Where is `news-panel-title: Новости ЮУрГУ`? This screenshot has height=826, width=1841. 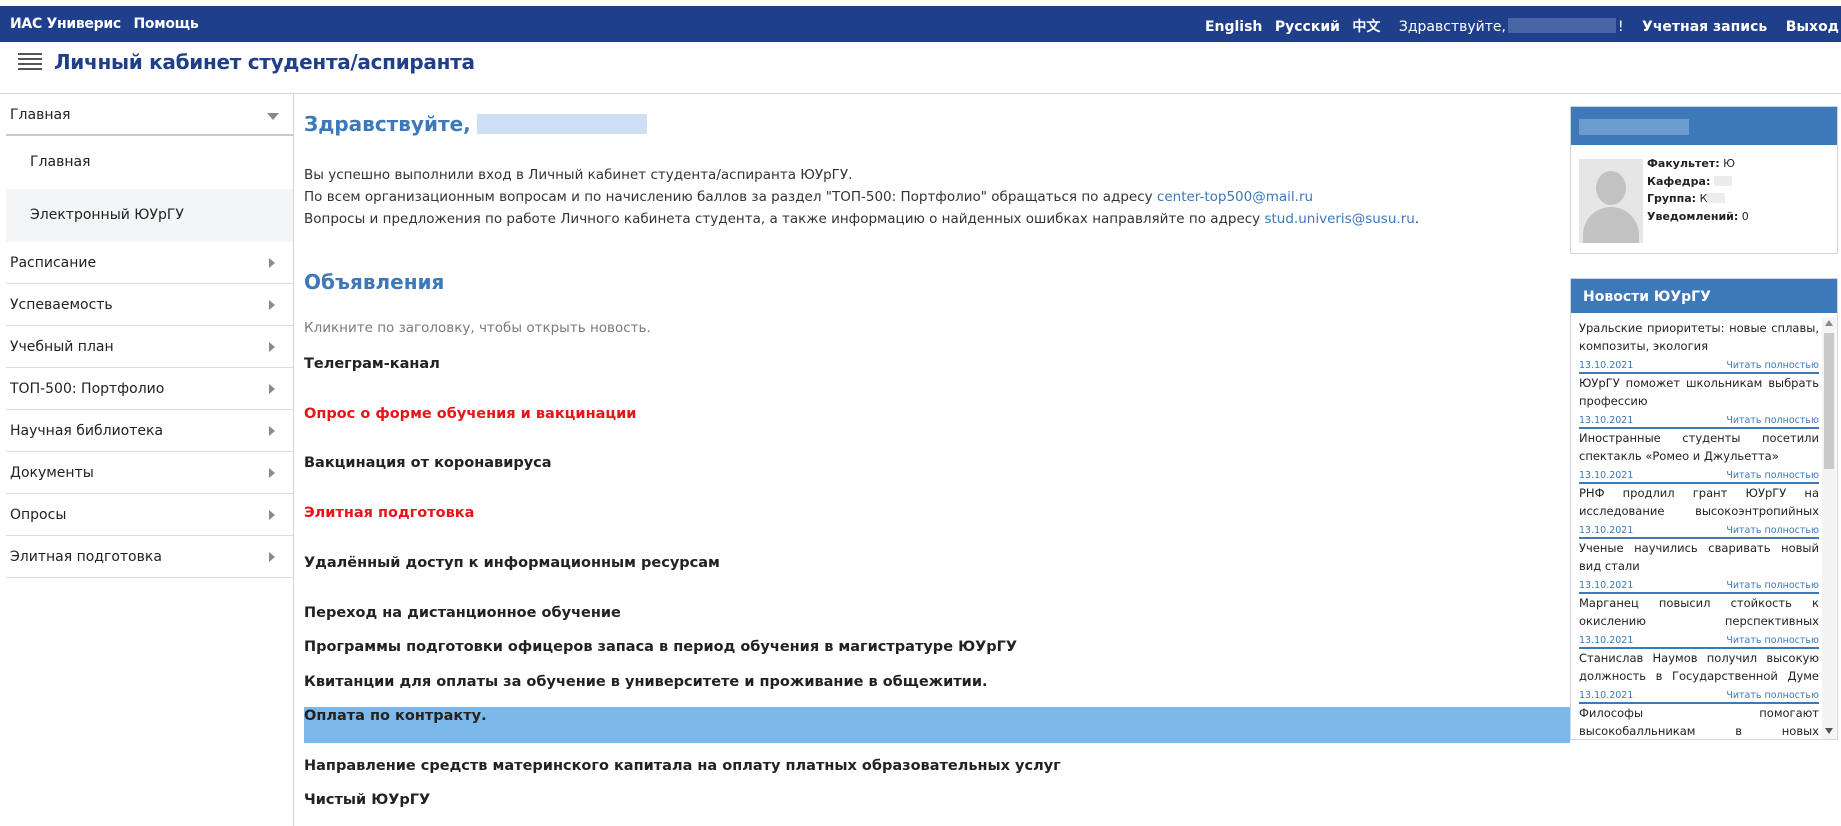 news-panel-title: Новости ЮУрГУ is located at coordinates (1704, 296).